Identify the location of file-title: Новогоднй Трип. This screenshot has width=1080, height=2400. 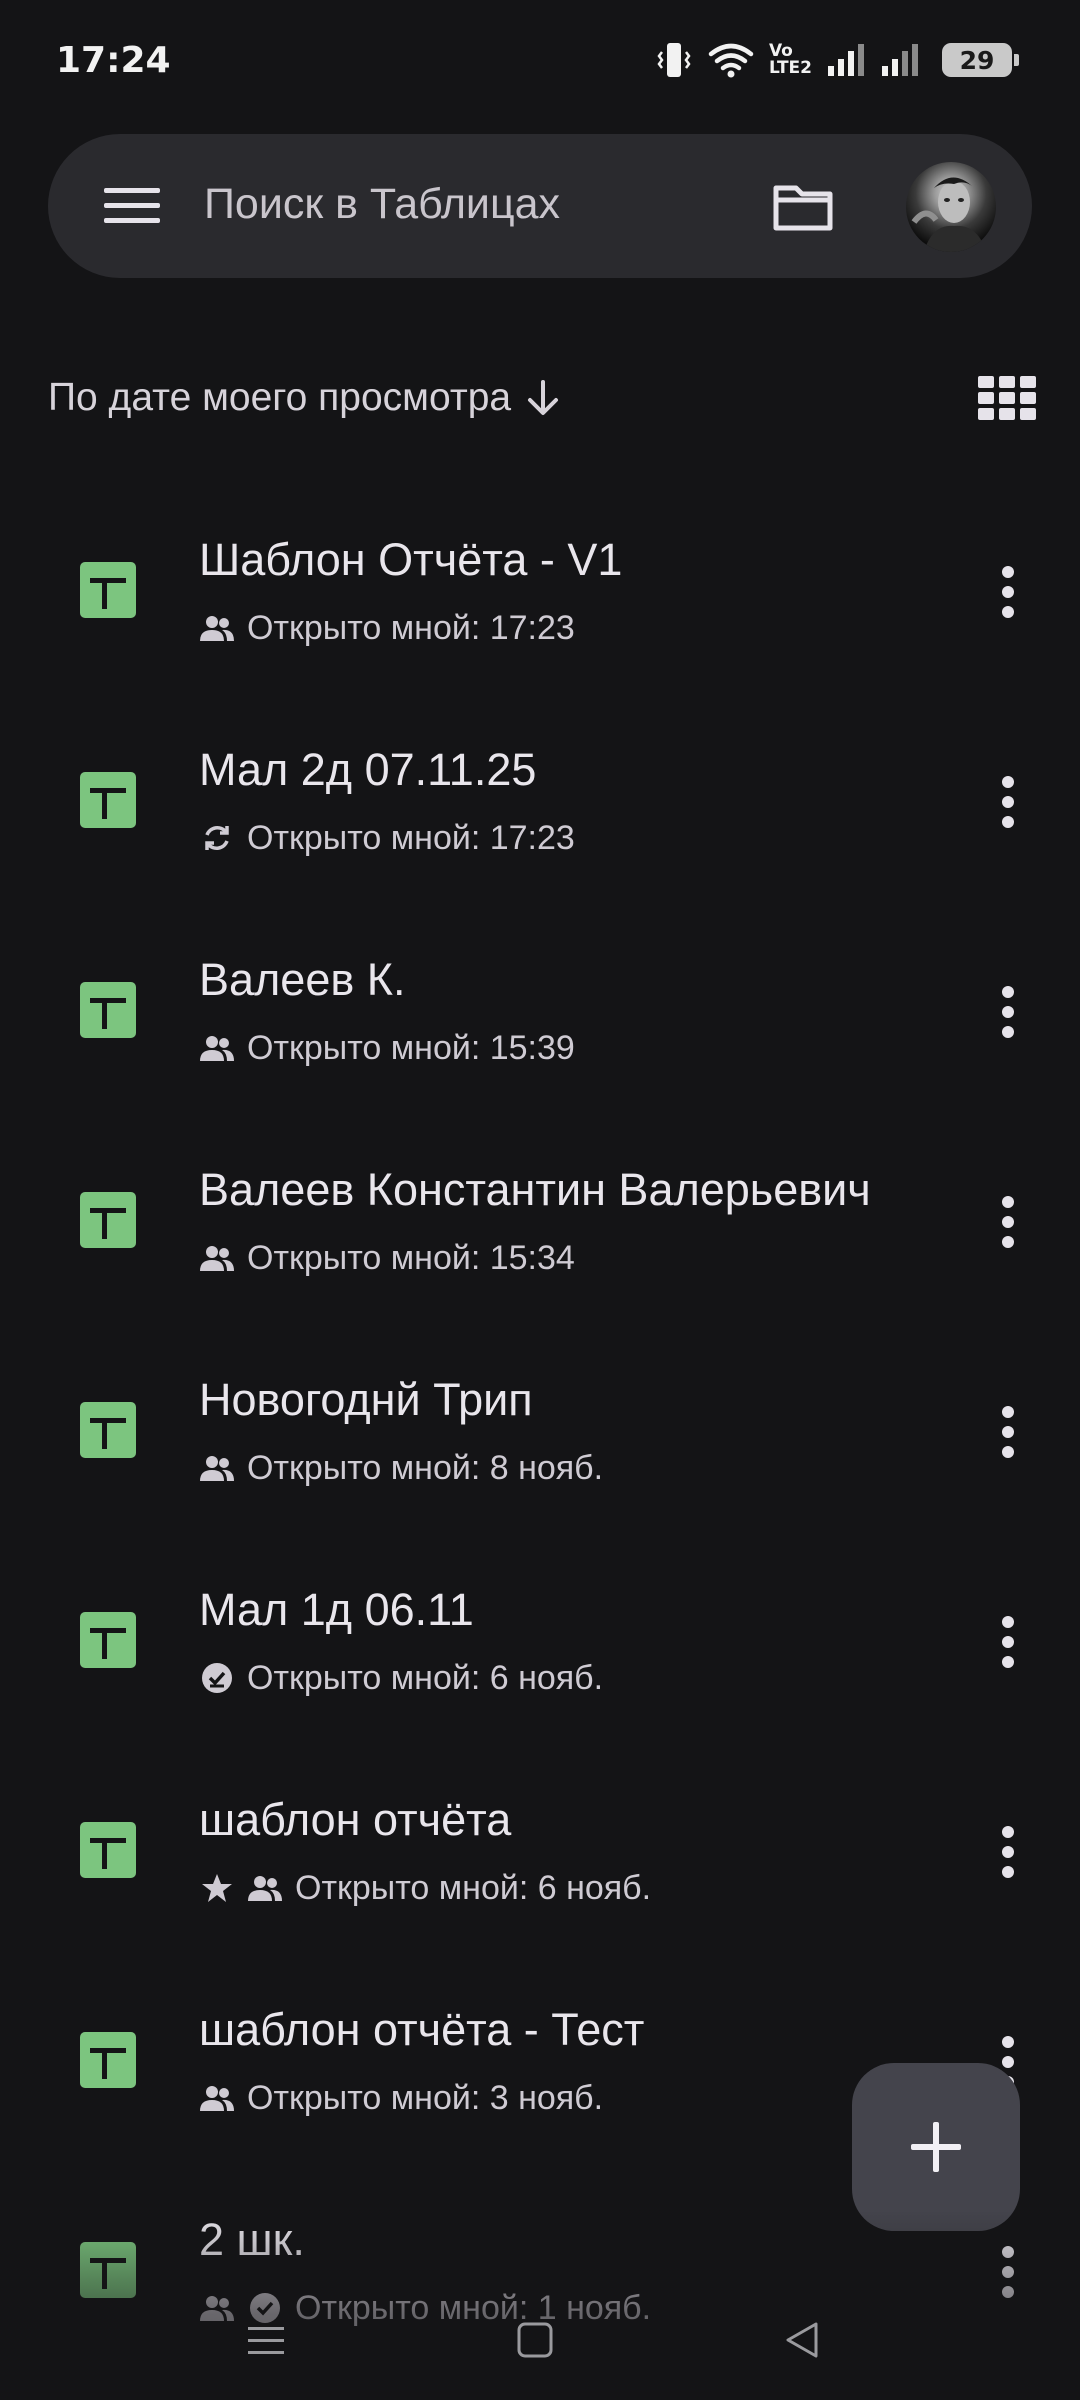
(366, 1399).